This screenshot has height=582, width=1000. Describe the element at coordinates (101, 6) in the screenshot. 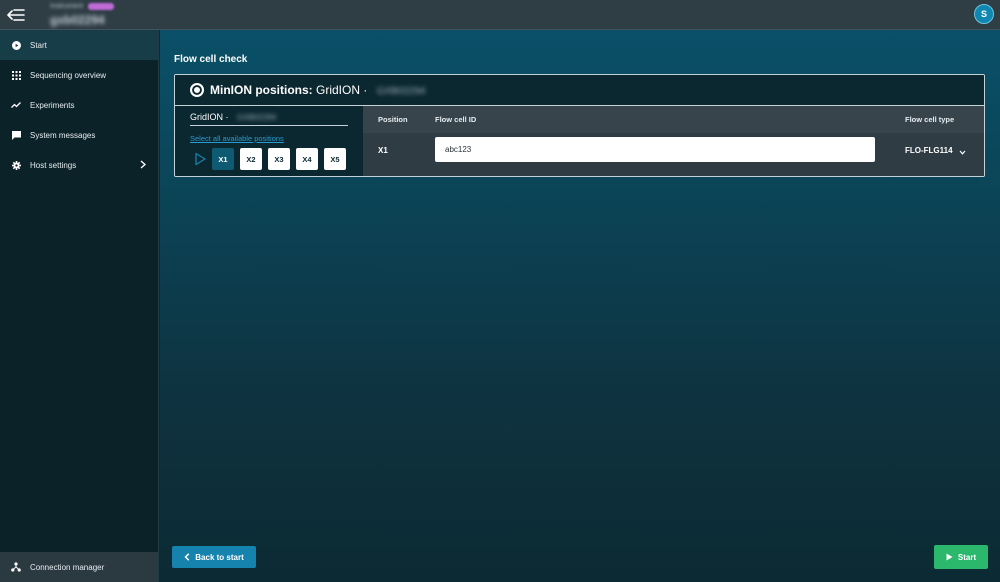

I see `host-status-badge` at that location.